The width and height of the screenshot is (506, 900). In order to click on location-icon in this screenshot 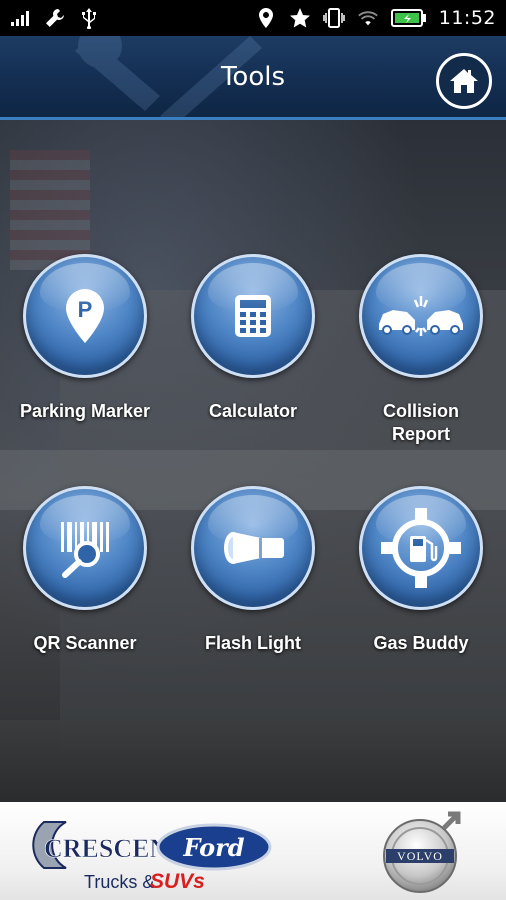, I will do `click(266, 18)`.